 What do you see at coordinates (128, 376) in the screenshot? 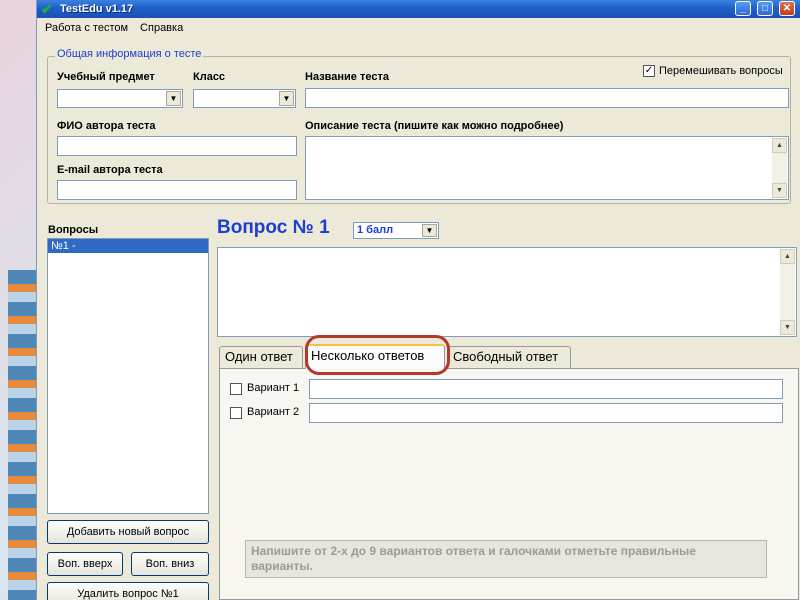
I see `questions-list: №1 -` at bounding box center [128, 376].